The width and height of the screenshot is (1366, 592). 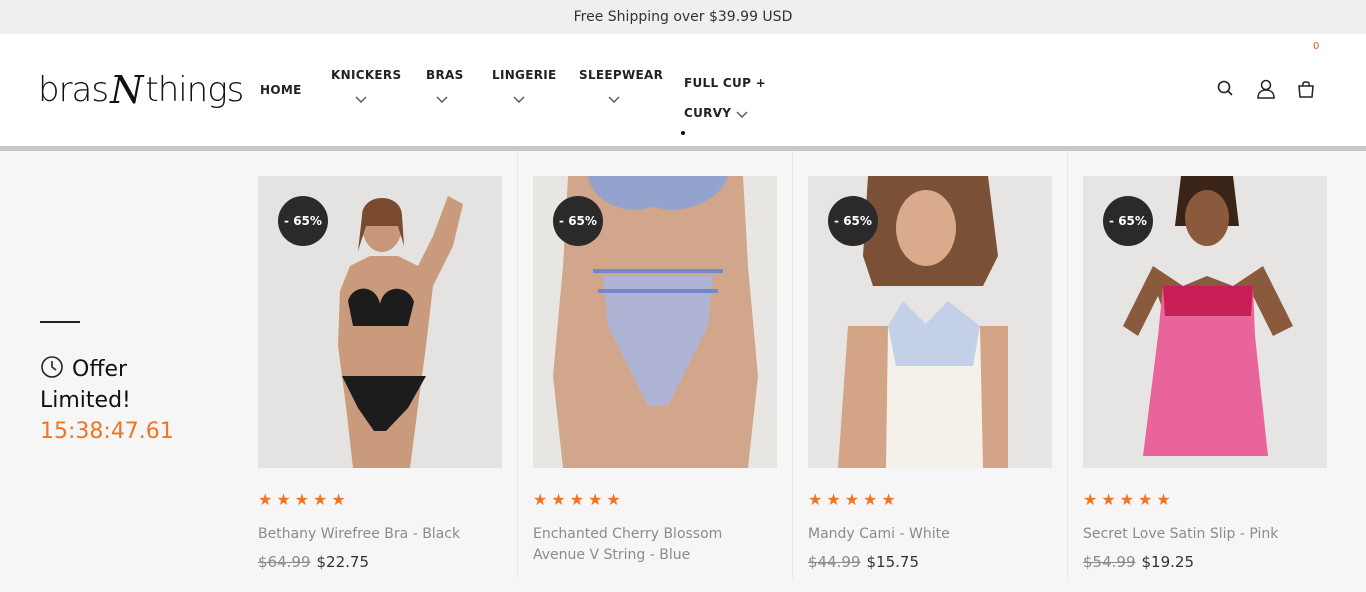 What do you see at coordinates (444, 86) in the screenshot?
I see `nav-bras: BRAS` at bounding box center [444, 86].